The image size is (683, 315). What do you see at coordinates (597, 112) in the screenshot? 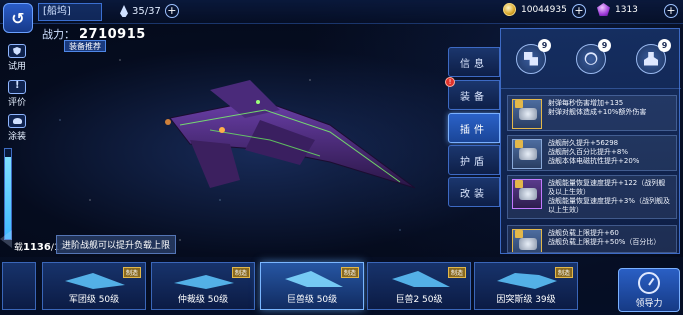
I see `plugin-effect: 射弹对舰体造成+10%额外伤害` at bounding box center [597, 112].